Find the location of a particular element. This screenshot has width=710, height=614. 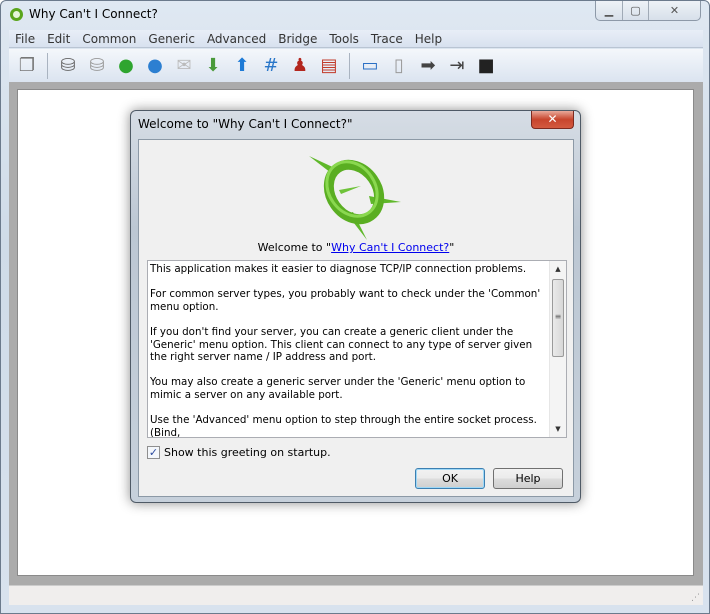

step-arrow-icon: ➡ is located at coordinates (428, 66).